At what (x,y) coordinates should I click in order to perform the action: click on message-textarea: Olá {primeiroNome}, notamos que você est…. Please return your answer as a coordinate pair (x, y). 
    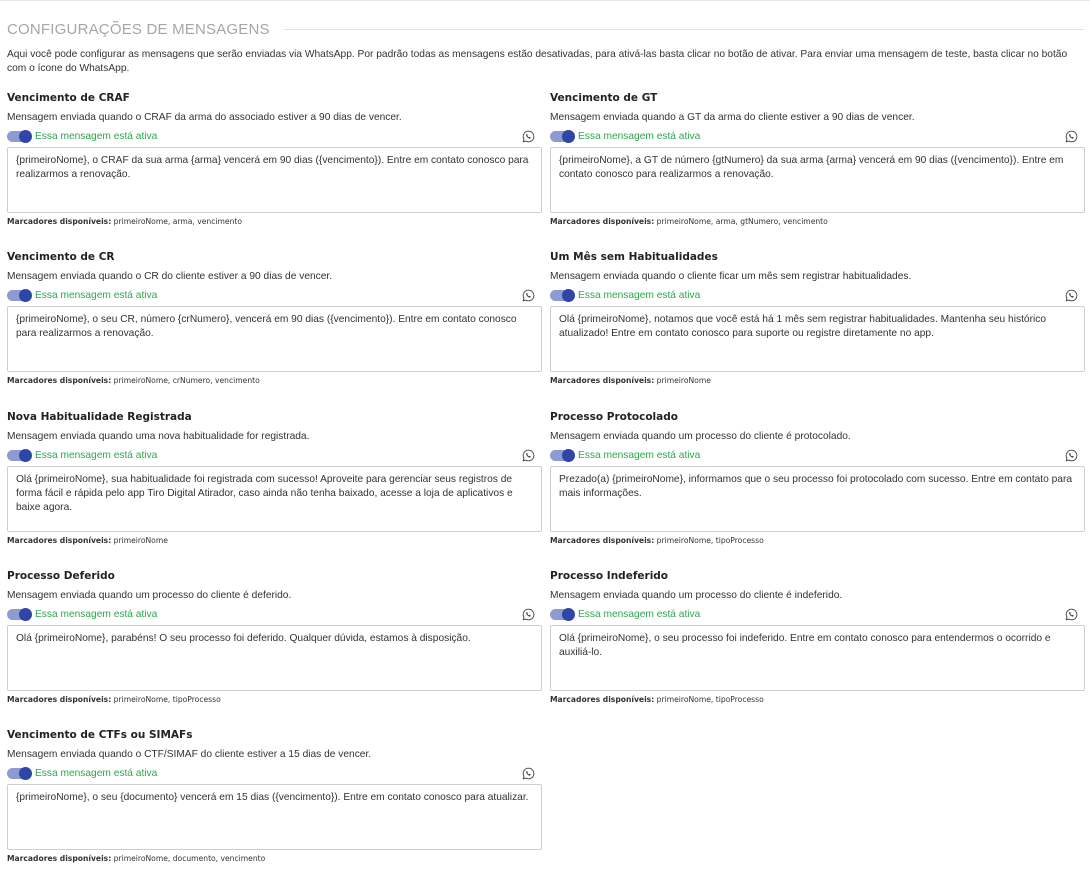
    Looking at the image, I should click on (817, 339).